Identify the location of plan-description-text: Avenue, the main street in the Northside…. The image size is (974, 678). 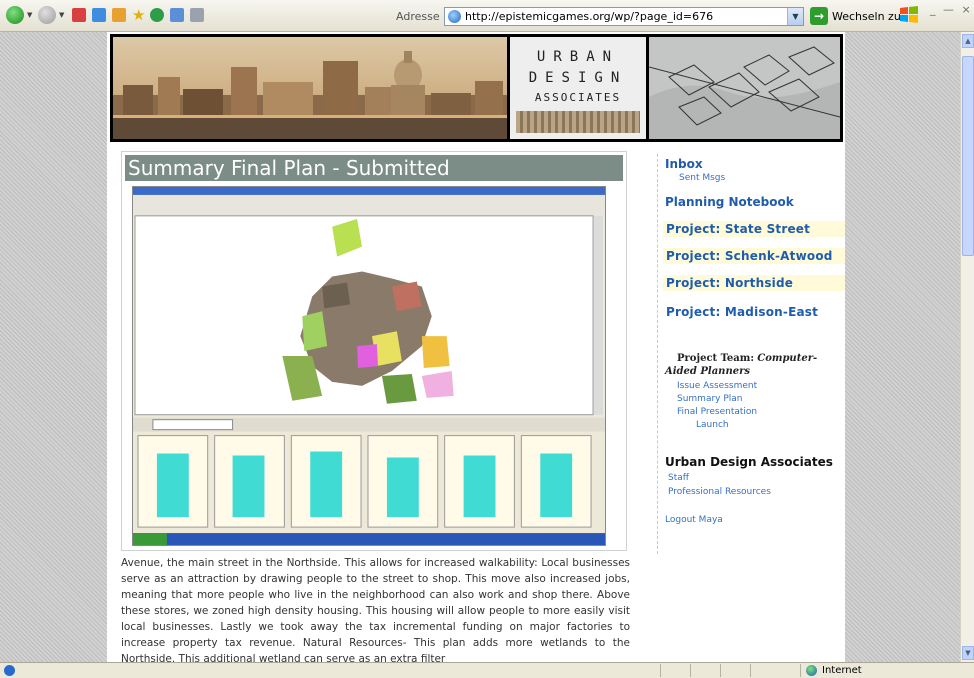
(375, 609).